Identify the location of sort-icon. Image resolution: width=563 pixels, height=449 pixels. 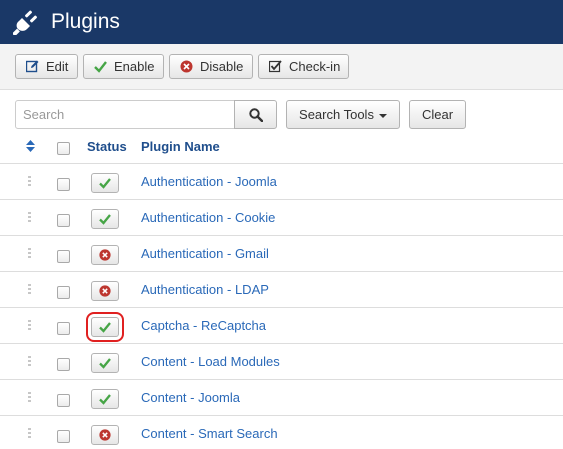
(30, 146).